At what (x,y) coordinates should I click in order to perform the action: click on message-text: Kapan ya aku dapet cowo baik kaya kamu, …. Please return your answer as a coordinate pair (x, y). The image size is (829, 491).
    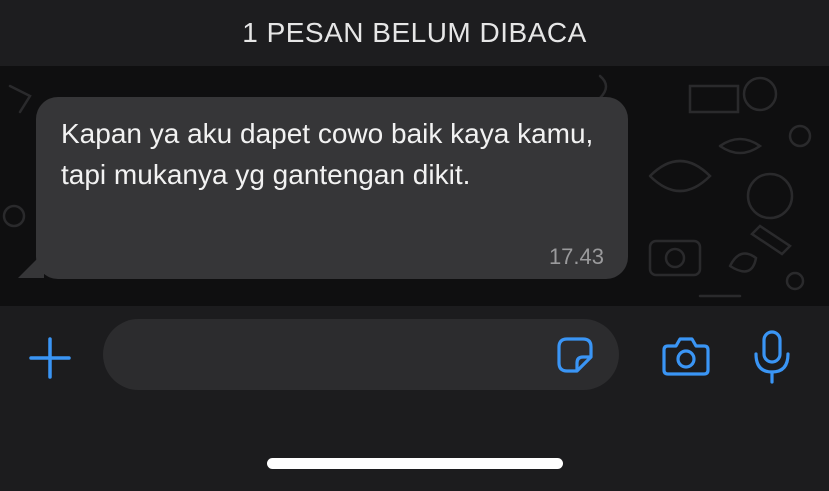
    Looking at the image, I should click on (327, 154).